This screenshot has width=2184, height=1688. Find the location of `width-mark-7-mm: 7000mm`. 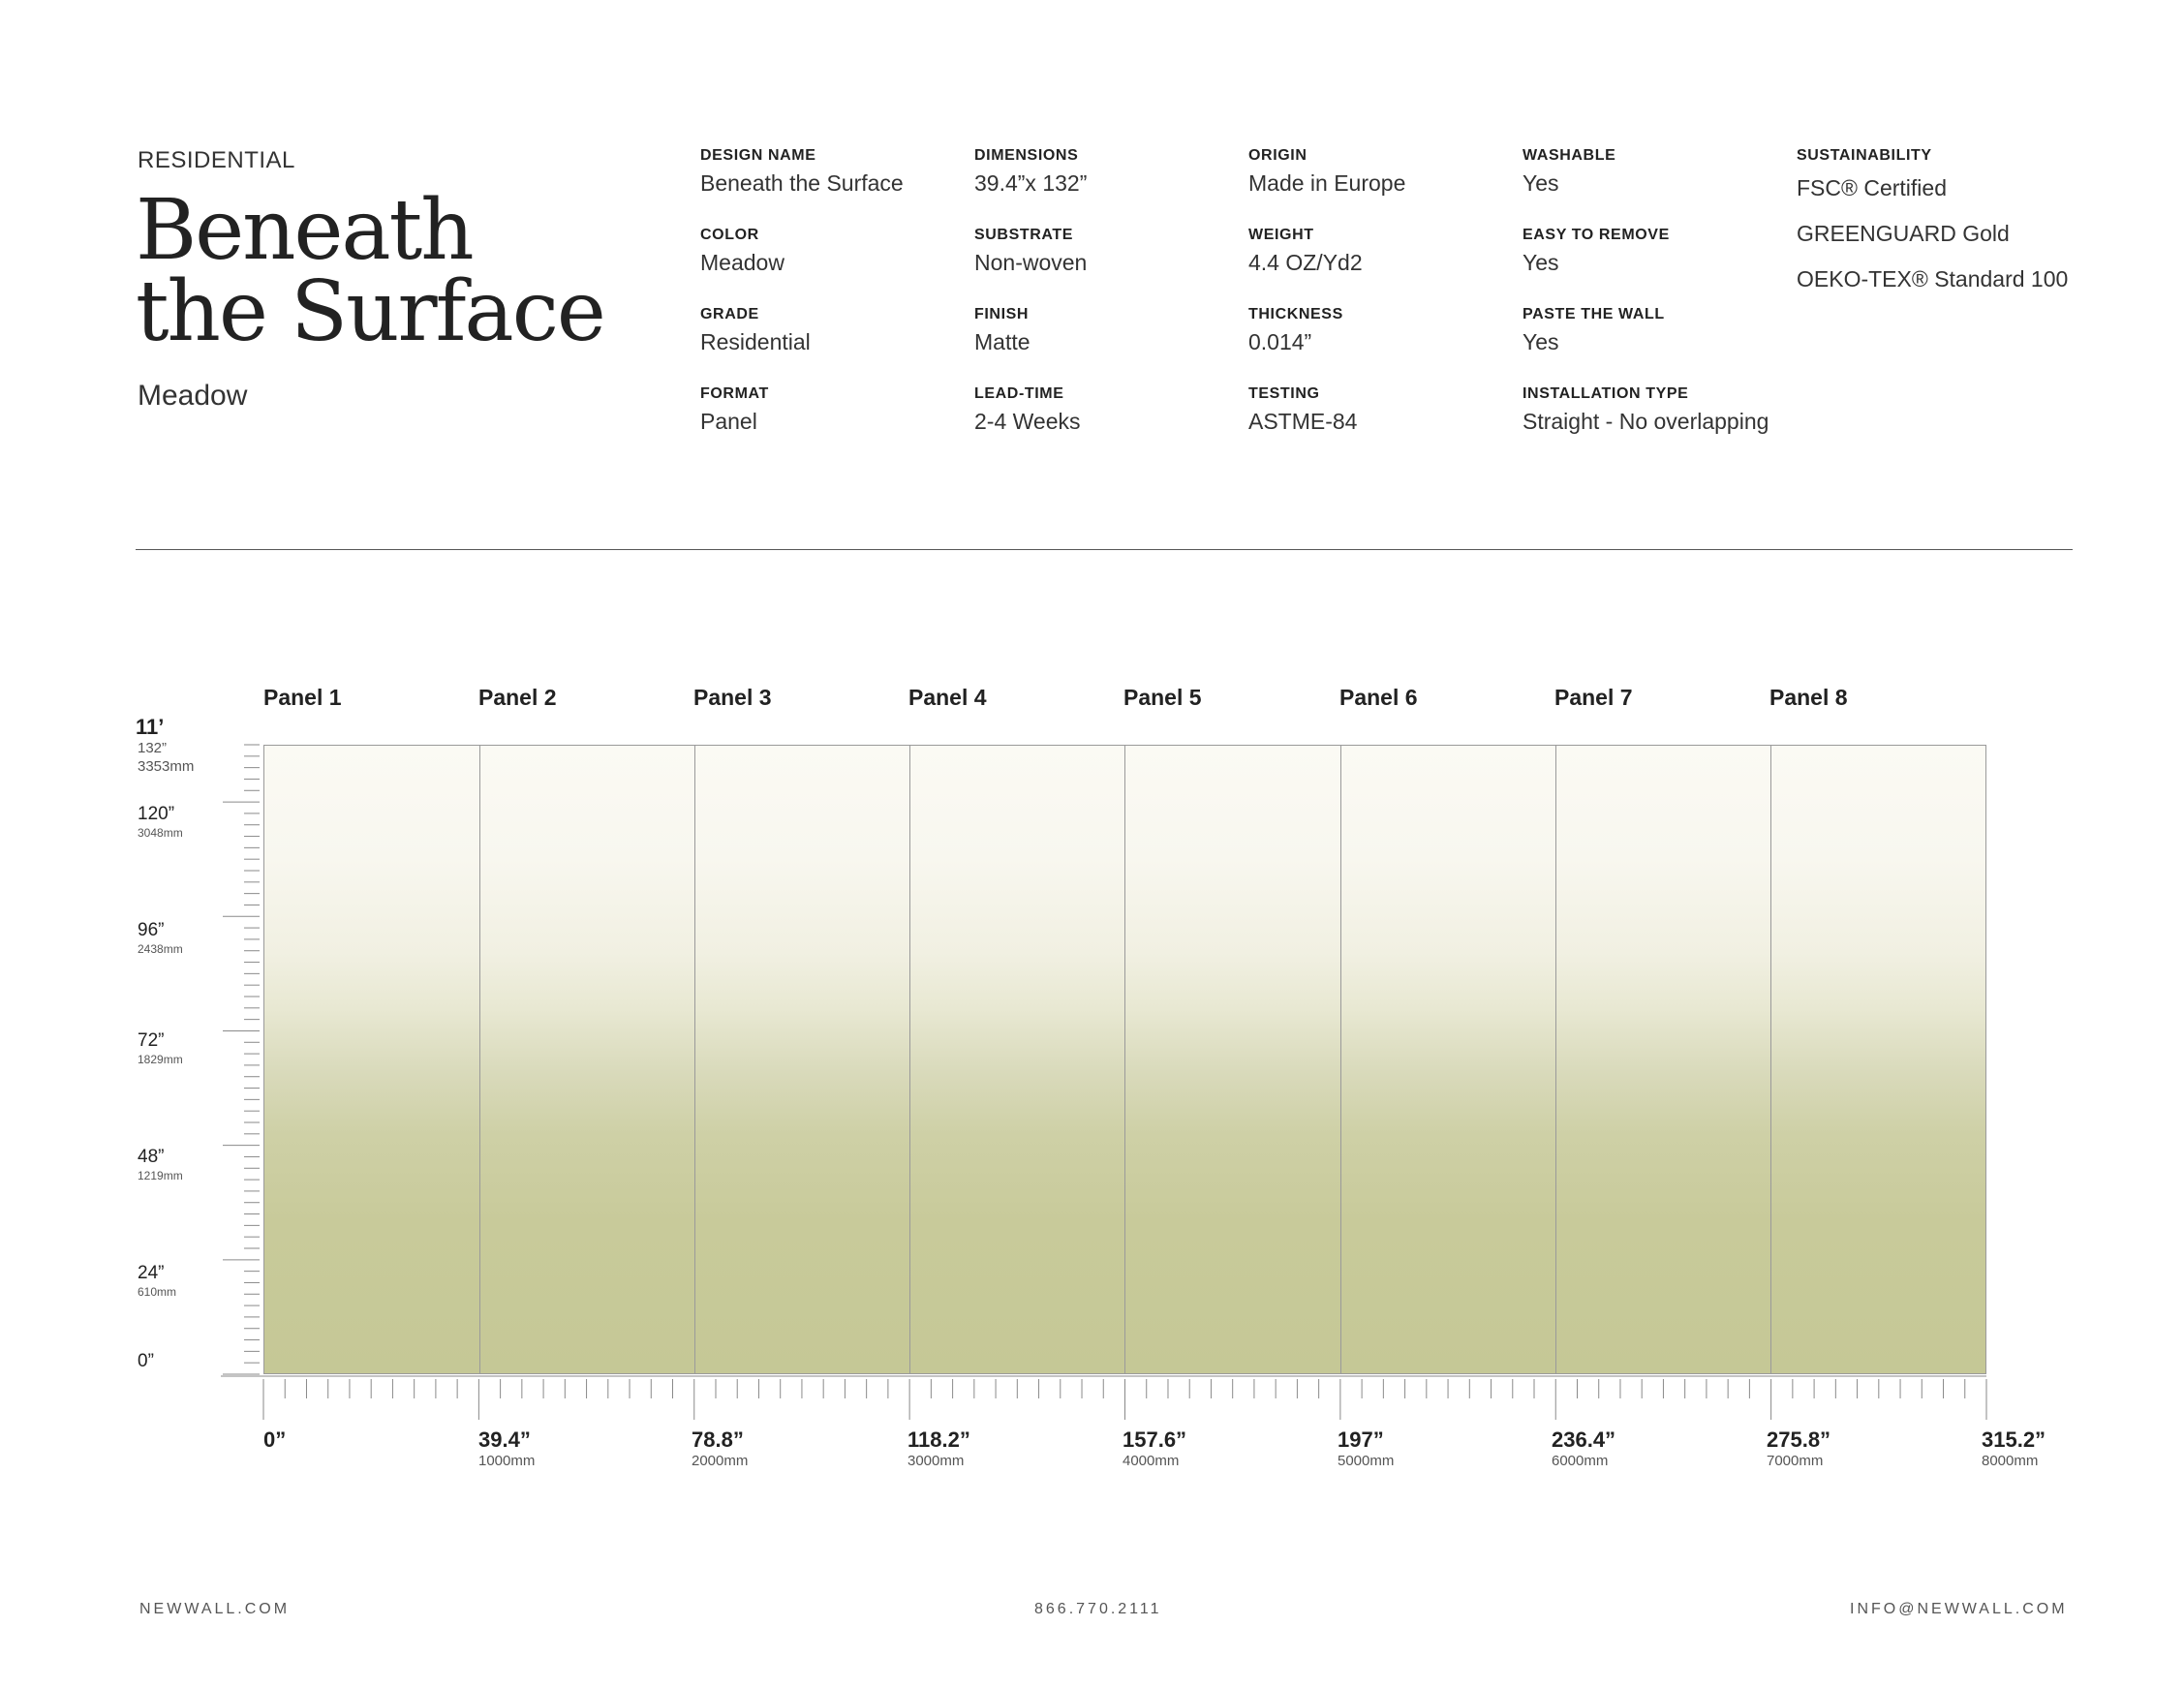

width-mark-7-mm: 7000mm is located at coordinates (1796, 1461).